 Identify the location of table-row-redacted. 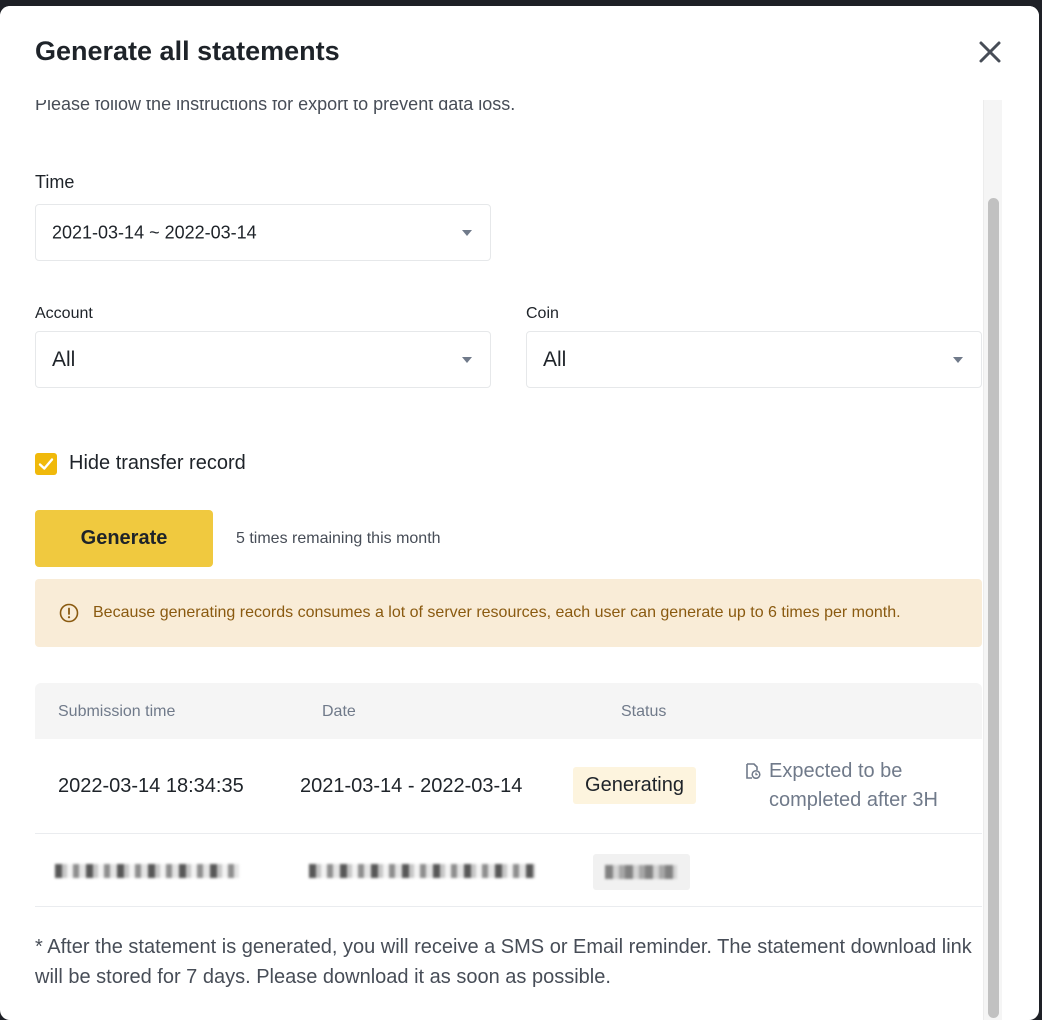
(508, 870).